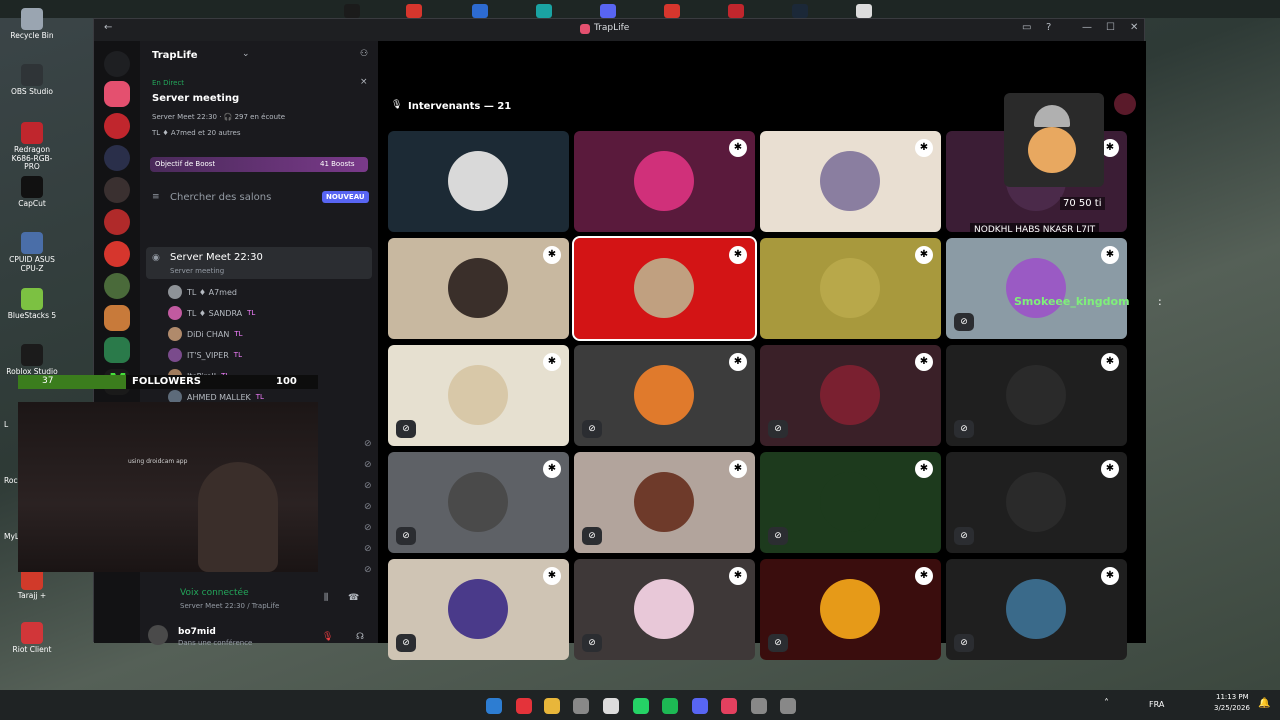 This screenshot has height=720, width=1280. I want to click on help-icon: ?, so click(1048, 27).